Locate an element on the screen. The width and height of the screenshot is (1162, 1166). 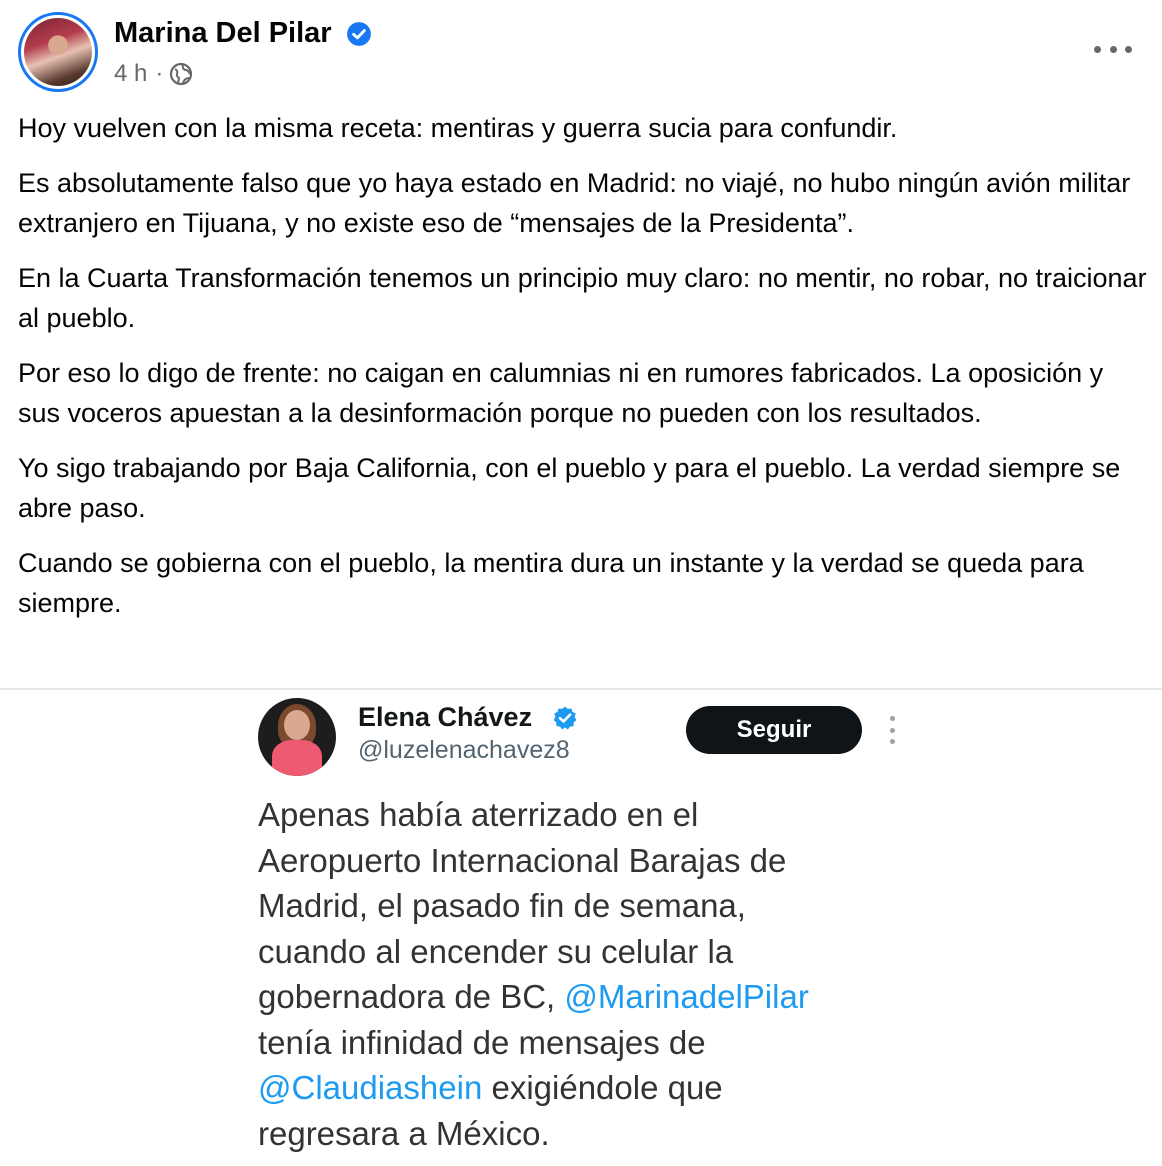
tweet-line: gobernadora de BC, @MarinadelPilar is located at coordinates (588, 997).